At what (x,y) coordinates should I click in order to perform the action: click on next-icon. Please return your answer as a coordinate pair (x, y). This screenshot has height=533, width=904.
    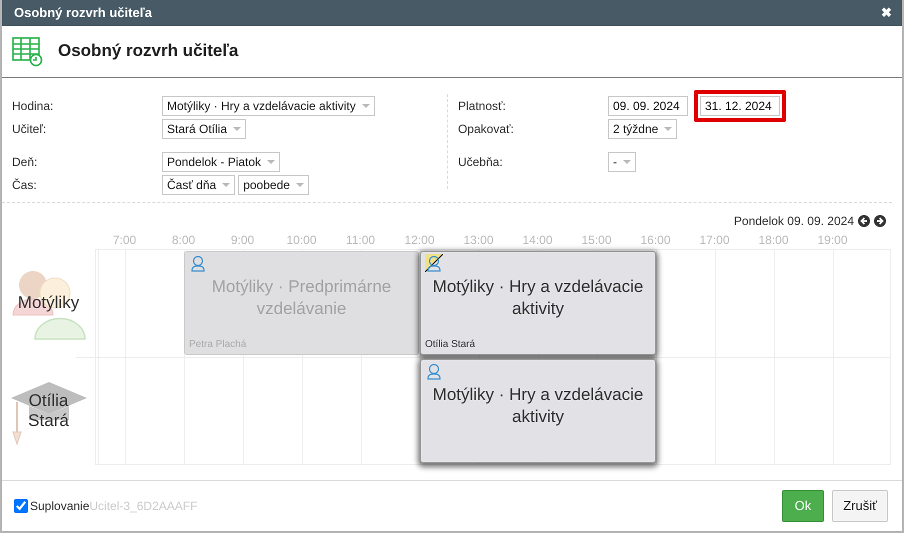
    Looking at the image, I should click on (880, 221).